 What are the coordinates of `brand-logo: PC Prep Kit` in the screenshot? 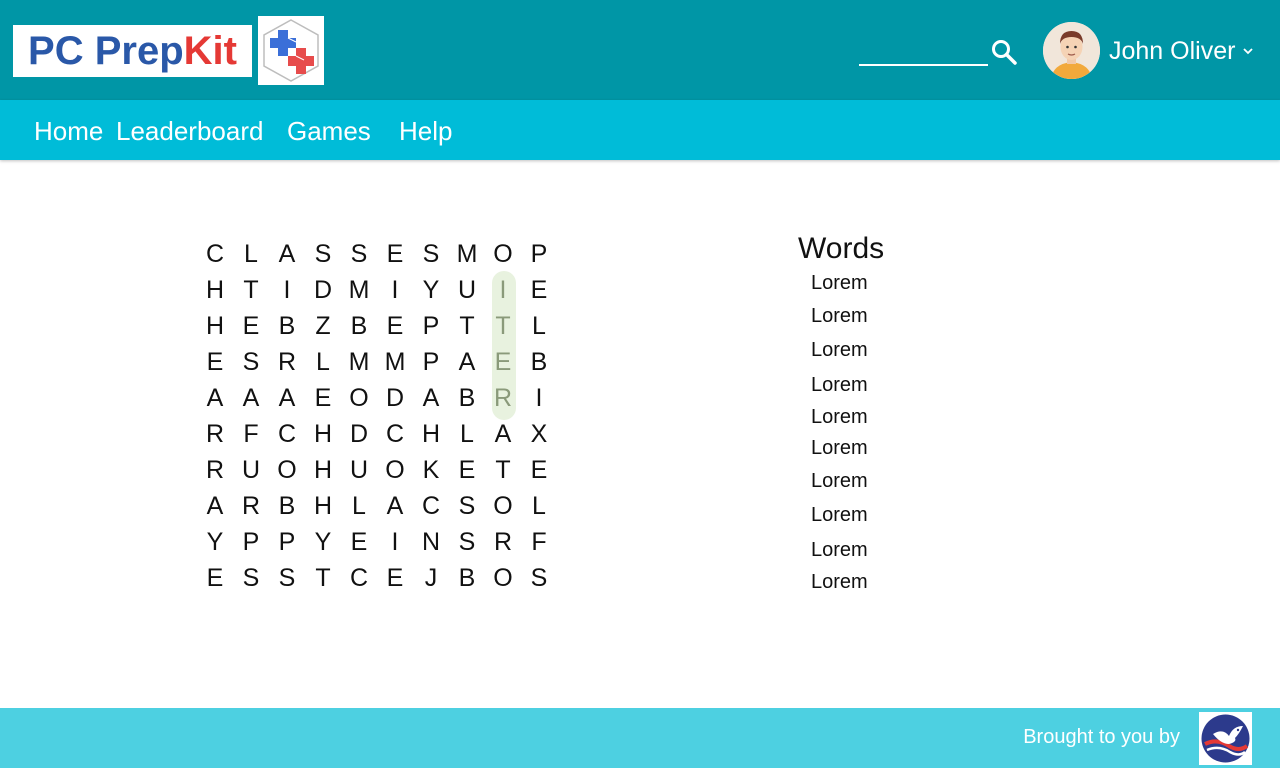 It's located at (132, 51).